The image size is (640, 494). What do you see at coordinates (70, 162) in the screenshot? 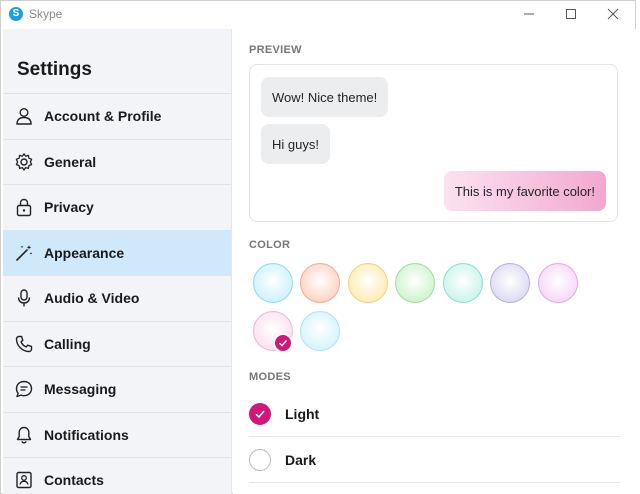
I see `sidebar-item-label: General` at bounding box center [70, 162].